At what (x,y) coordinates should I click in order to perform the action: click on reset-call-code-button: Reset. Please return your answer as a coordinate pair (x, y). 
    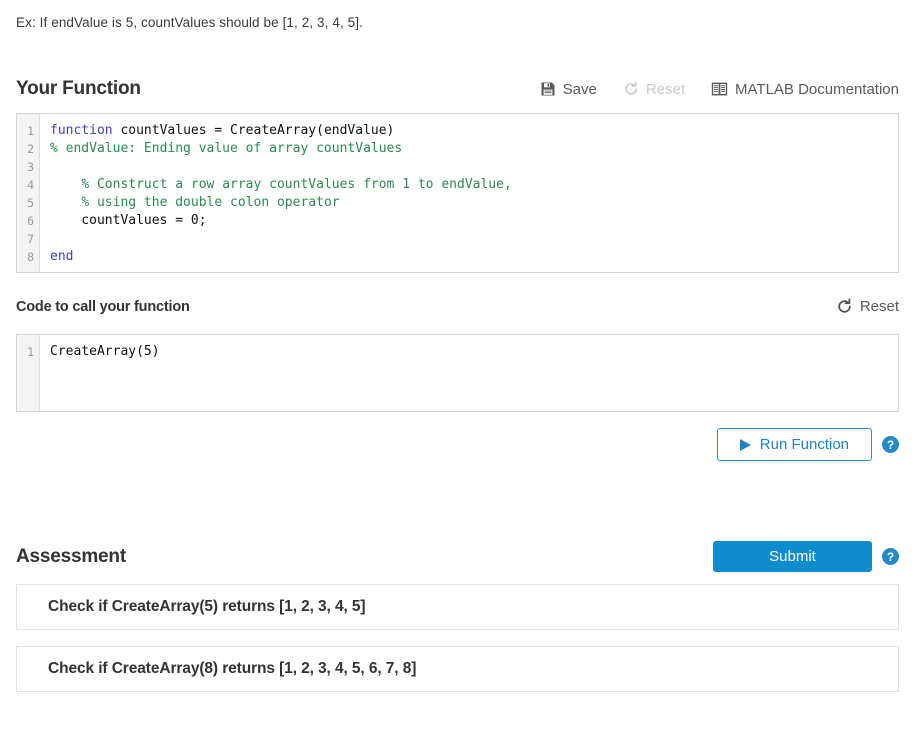
    Looking at the image, I should click on (867, 306).